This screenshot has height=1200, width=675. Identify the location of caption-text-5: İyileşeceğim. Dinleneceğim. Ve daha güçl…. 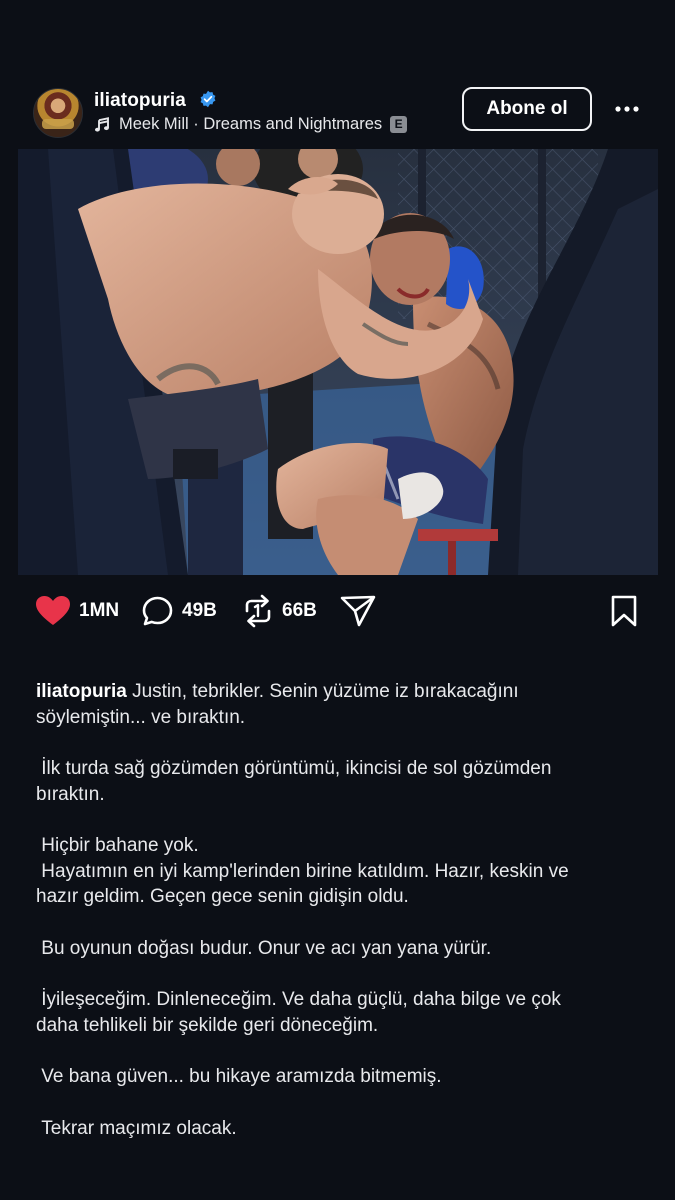
(298, 1012).